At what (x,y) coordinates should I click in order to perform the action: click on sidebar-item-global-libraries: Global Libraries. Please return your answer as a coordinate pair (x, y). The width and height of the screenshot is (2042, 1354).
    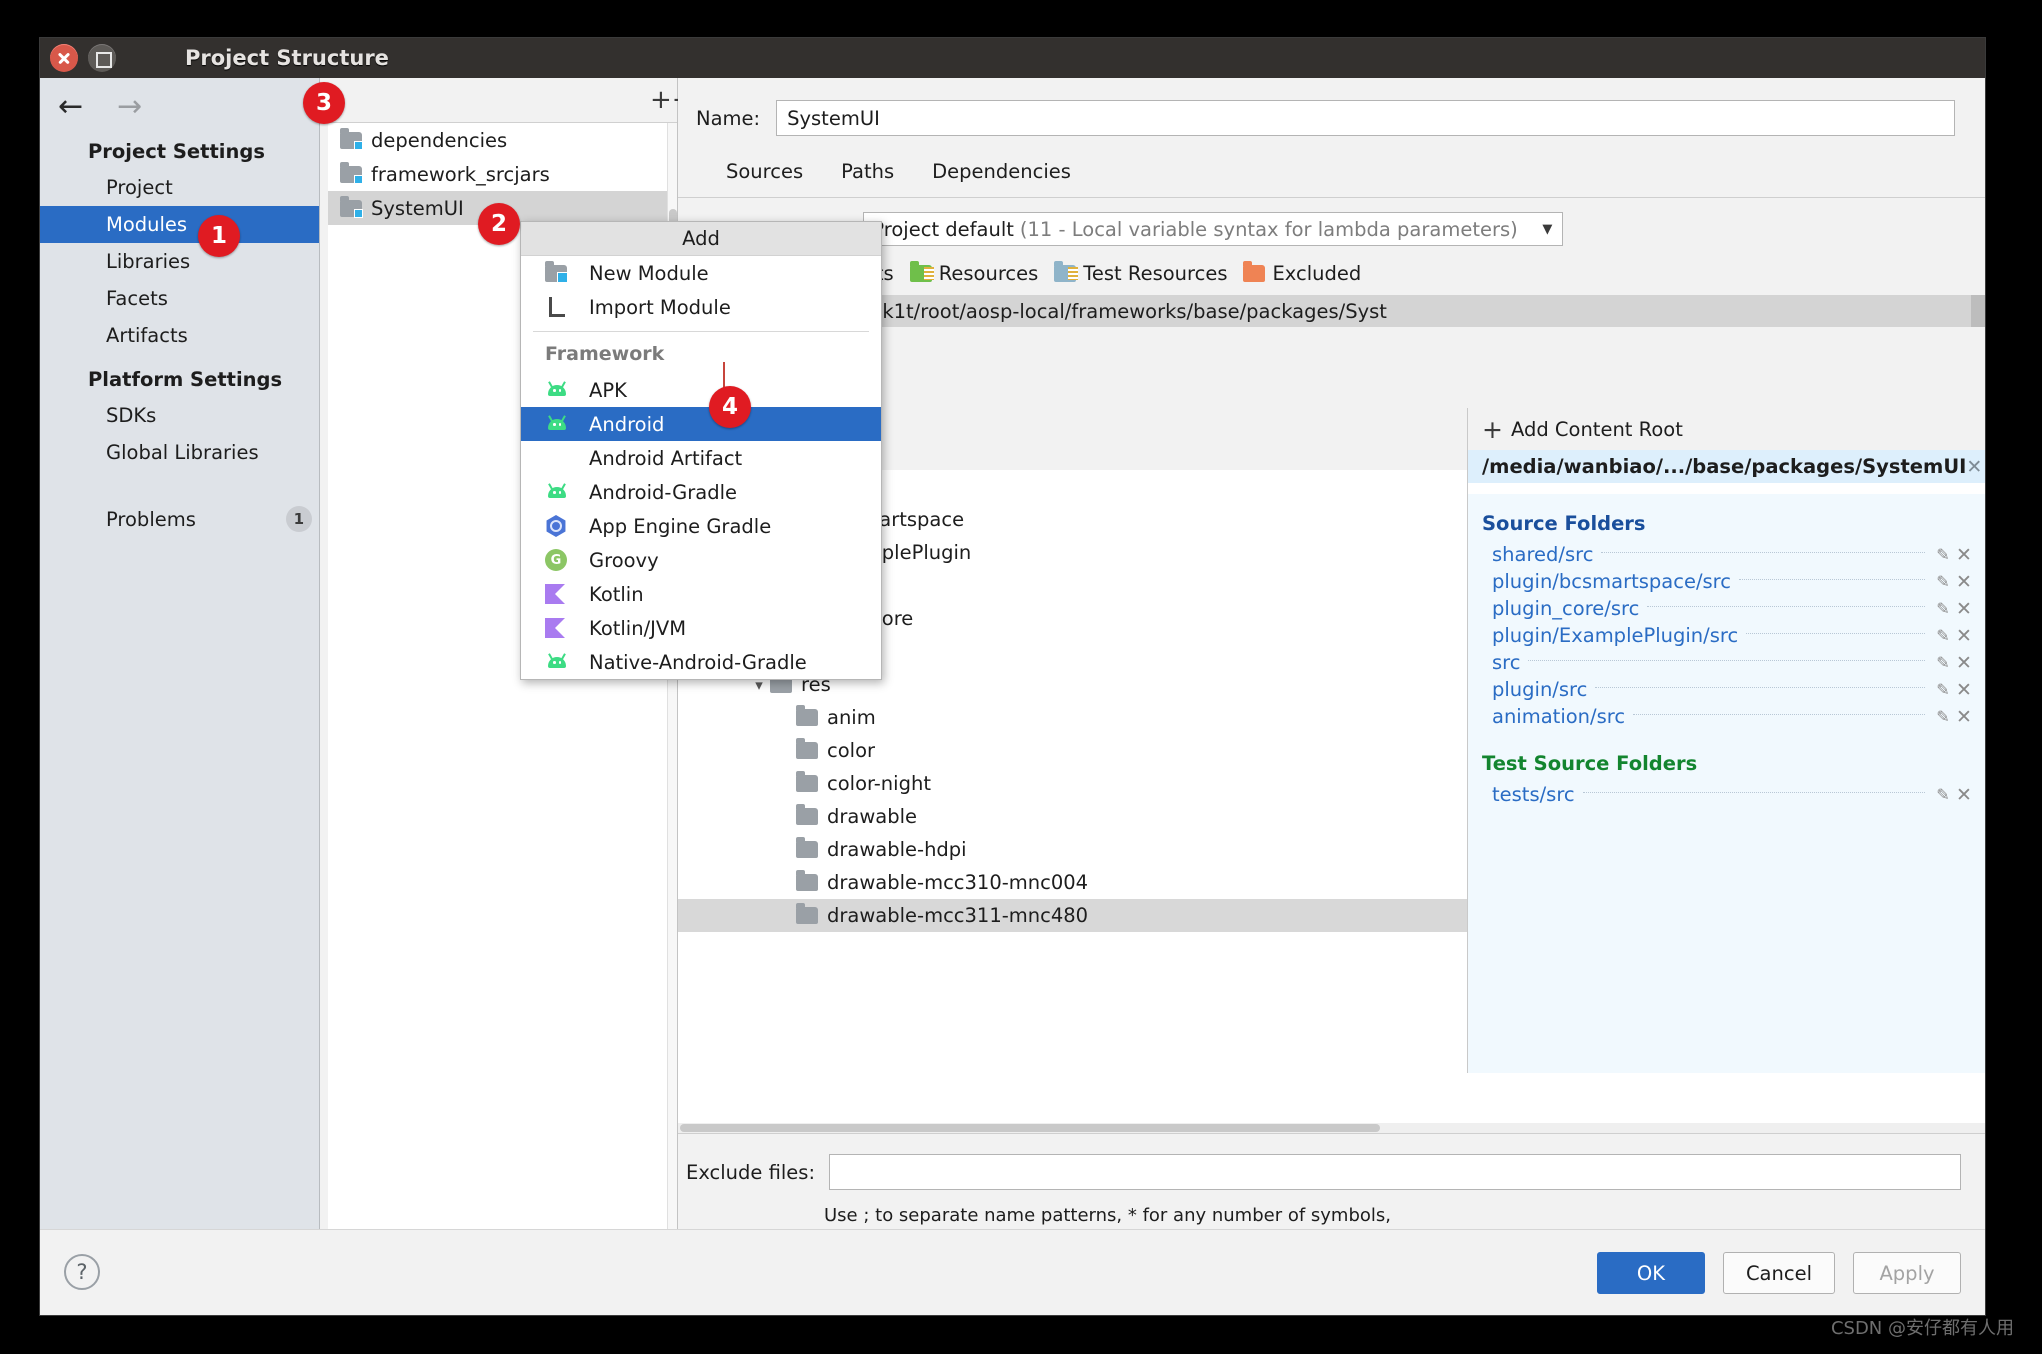
    Looking at the image, I should click on (179, 452).